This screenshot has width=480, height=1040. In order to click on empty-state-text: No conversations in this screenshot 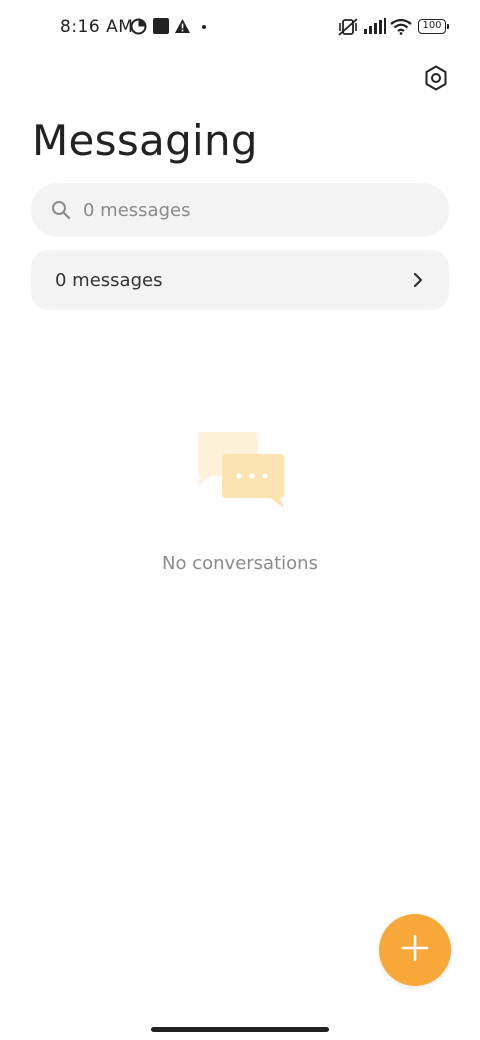, I will do `click(240, 563)`.